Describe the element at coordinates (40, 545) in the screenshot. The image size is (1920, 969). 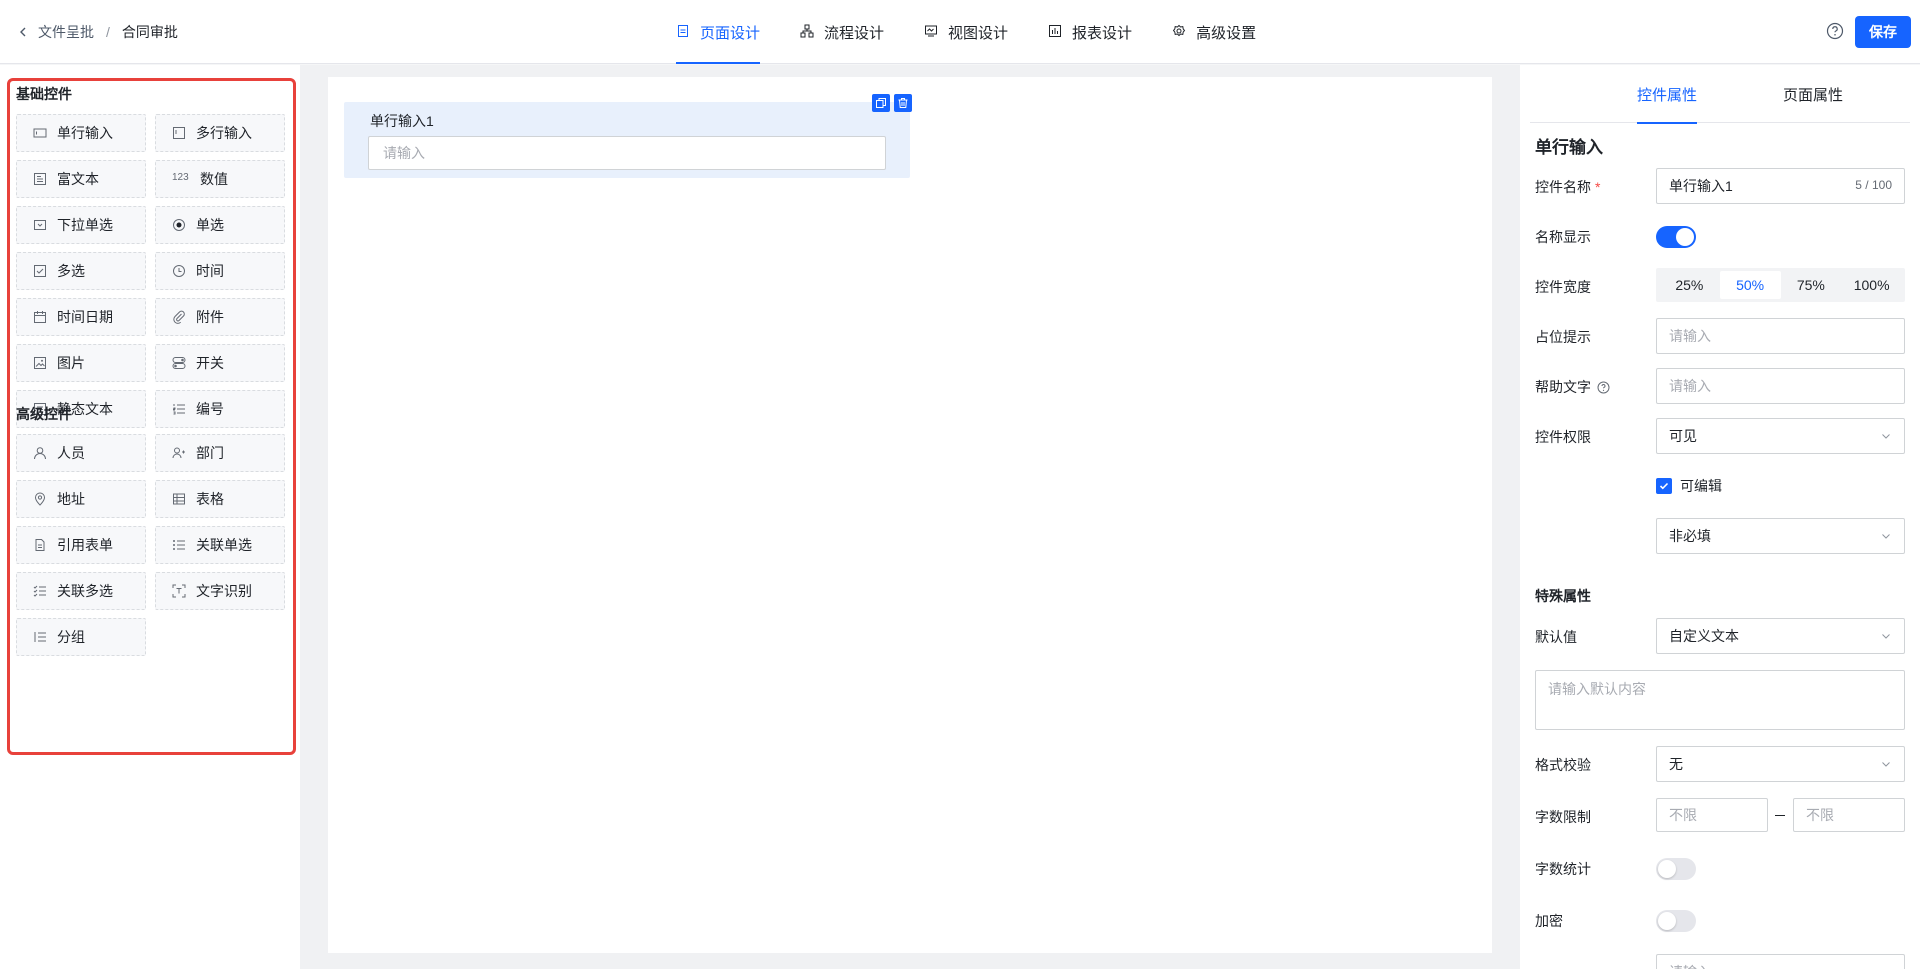
I see `document-icon` at that location.